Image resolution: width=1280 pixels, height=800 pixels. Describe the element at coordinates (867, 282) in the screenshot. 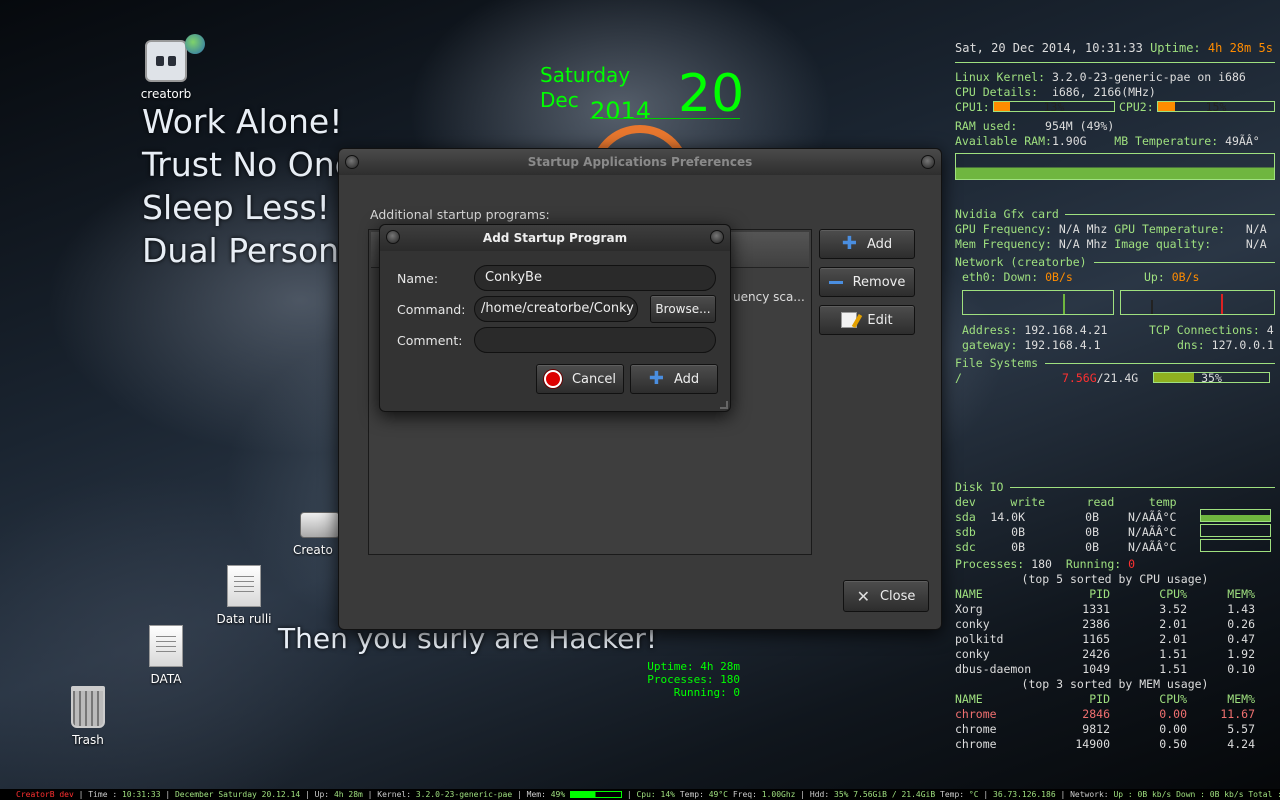

I see `remove-button: Remove` at that location.